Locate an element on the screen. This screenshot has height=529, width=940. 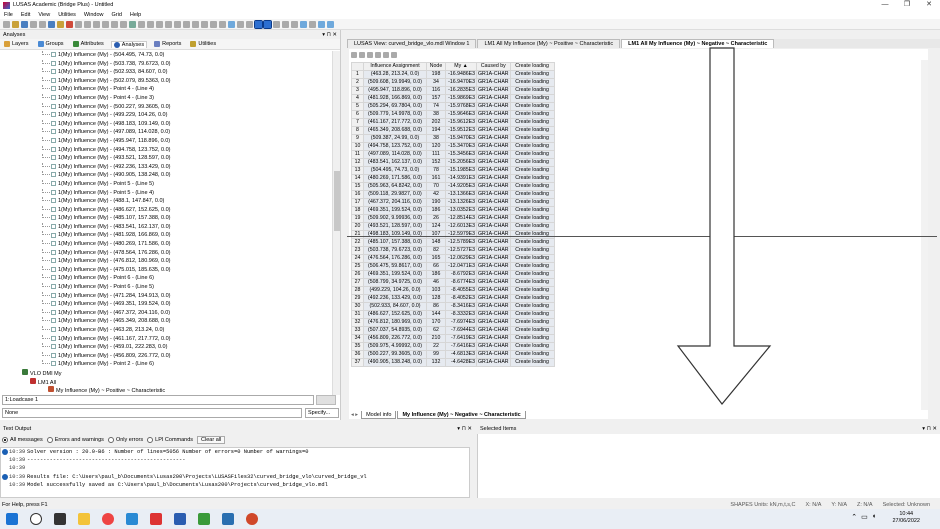
select-pointer-icon is located at coordinates (258, 24).